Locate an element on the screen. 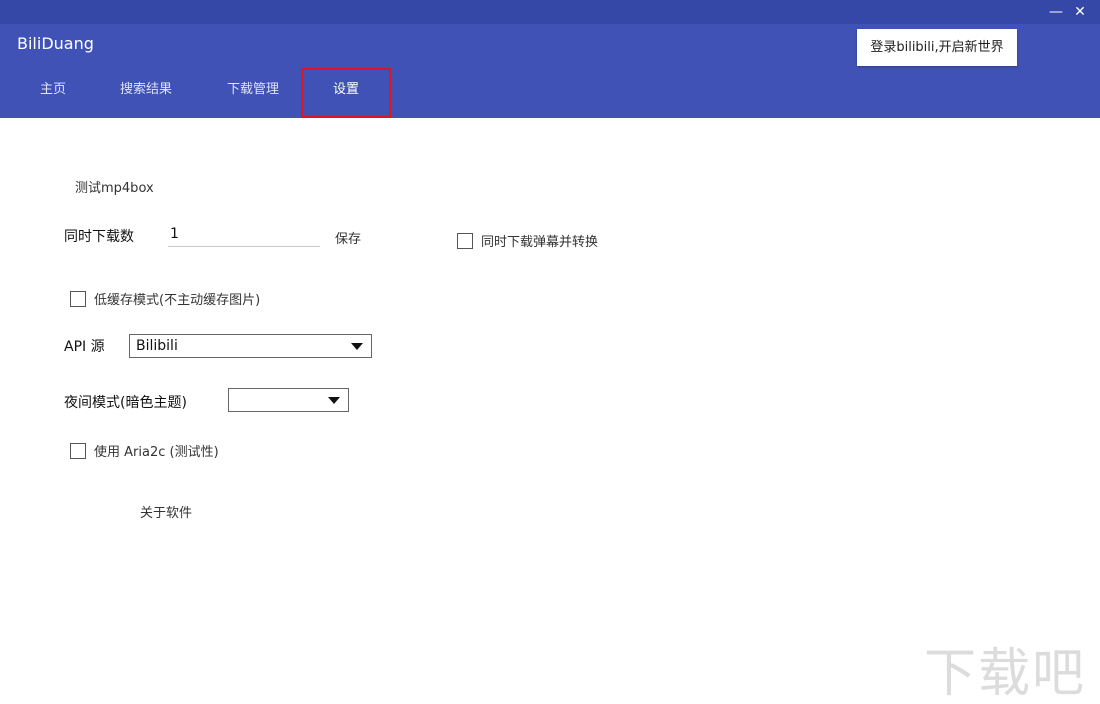 The width and height of the screenshot is (1100, 704). save-button: 保存 is located at coordinates (348, 237).